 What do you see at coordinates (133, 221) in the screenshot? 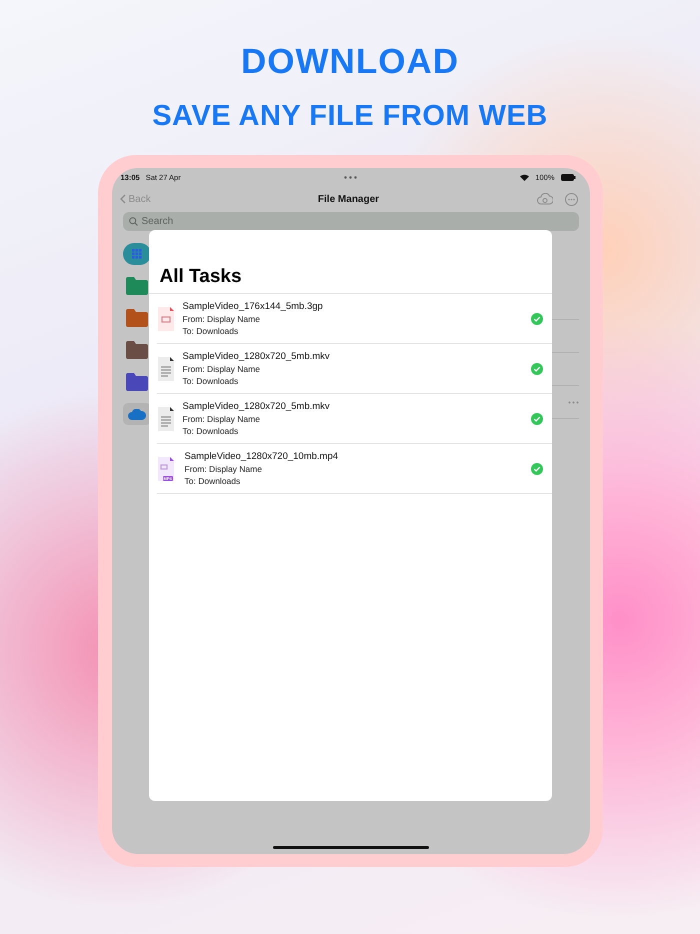
I see `search-icon` at bounding box center [133, 221].